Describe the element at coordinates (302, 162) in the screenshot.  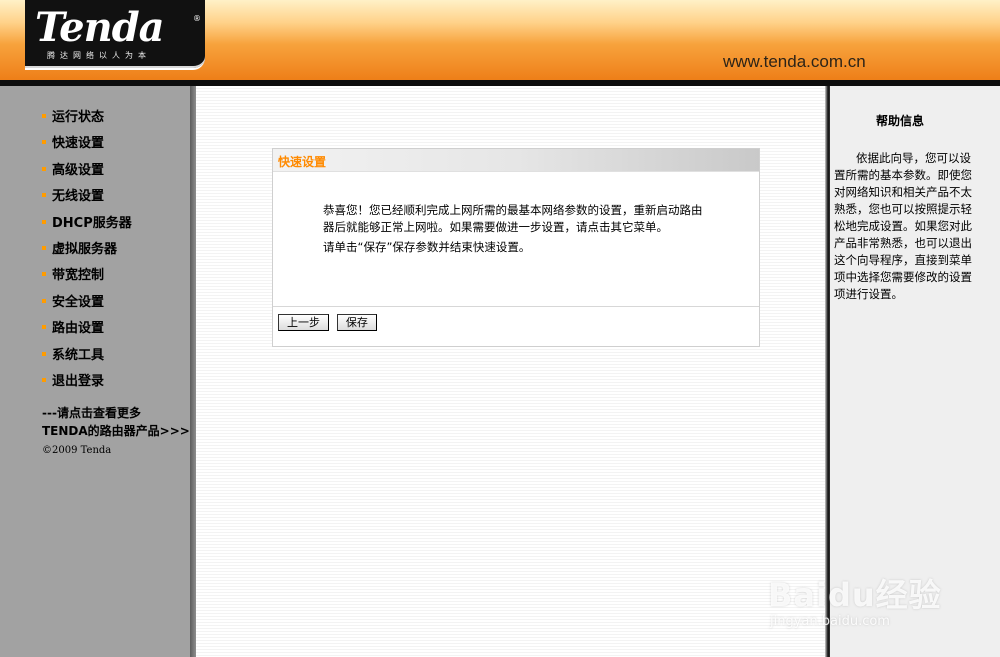
I see `panel-title: 快速设置` at that location.